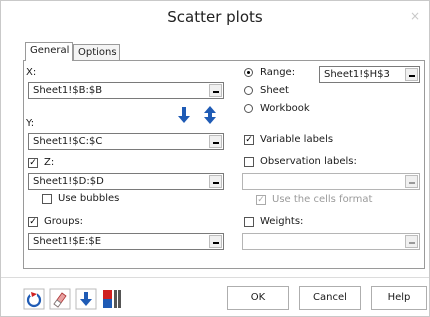 The height and width of the screenshot is (317, 430). Describe the element at coordinates (215, 141) in the screenshot. I see `y-range-select-button` at that location.